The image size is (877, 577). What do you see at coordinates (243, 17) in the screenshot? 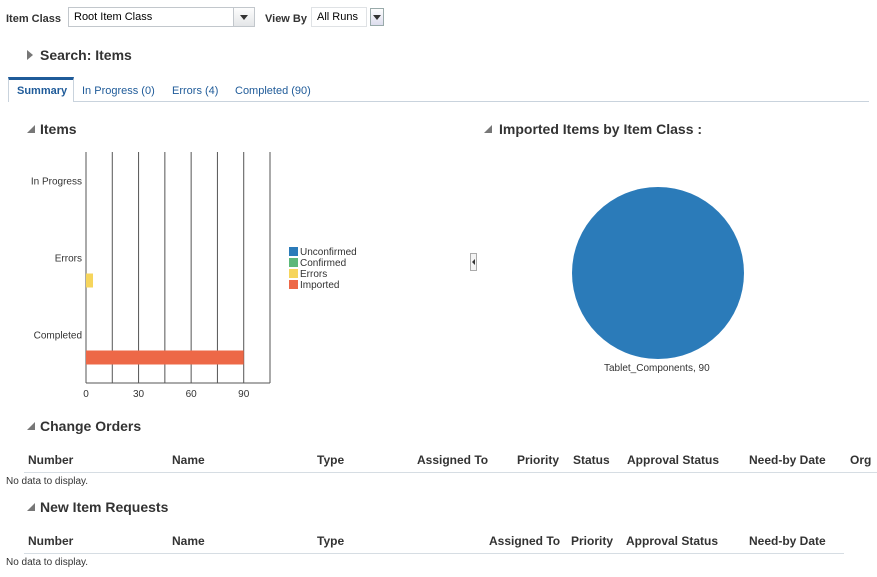
I see `chevron-down-icon` at bounding box center [243, 17].